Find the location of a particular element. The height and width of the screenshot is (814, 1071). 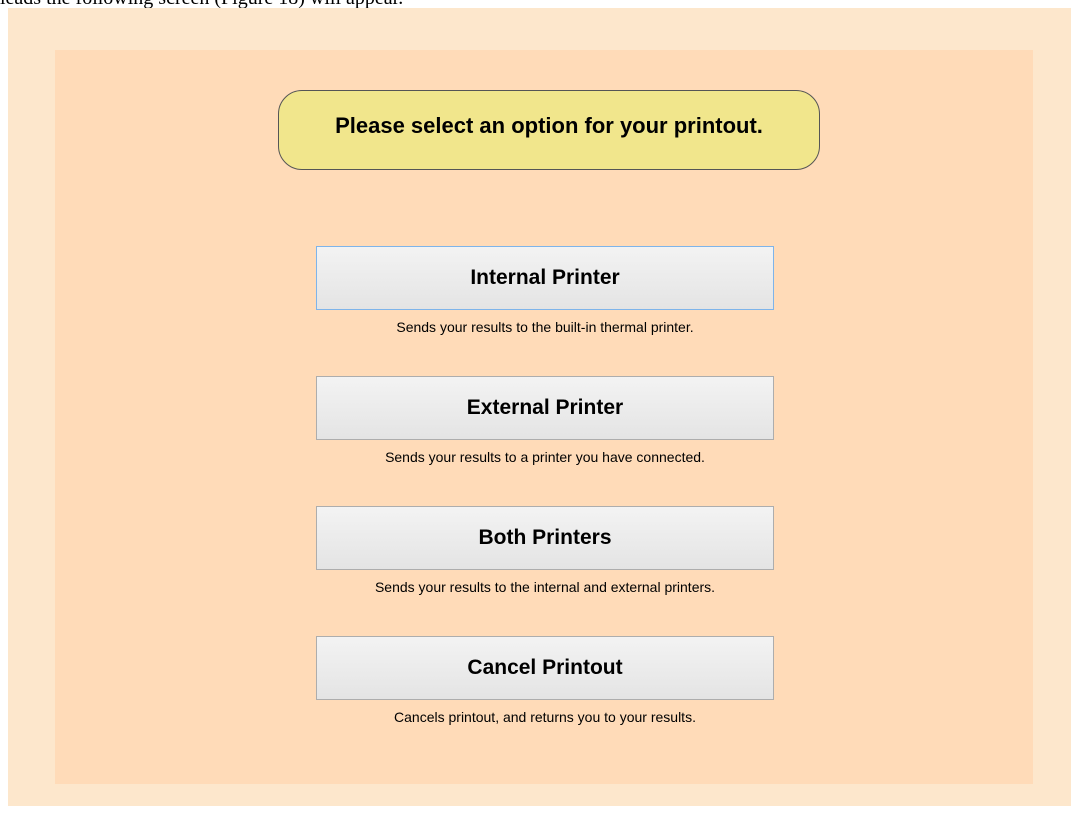

both-printers-button: Both Printers is located at coordinates (545, 538).